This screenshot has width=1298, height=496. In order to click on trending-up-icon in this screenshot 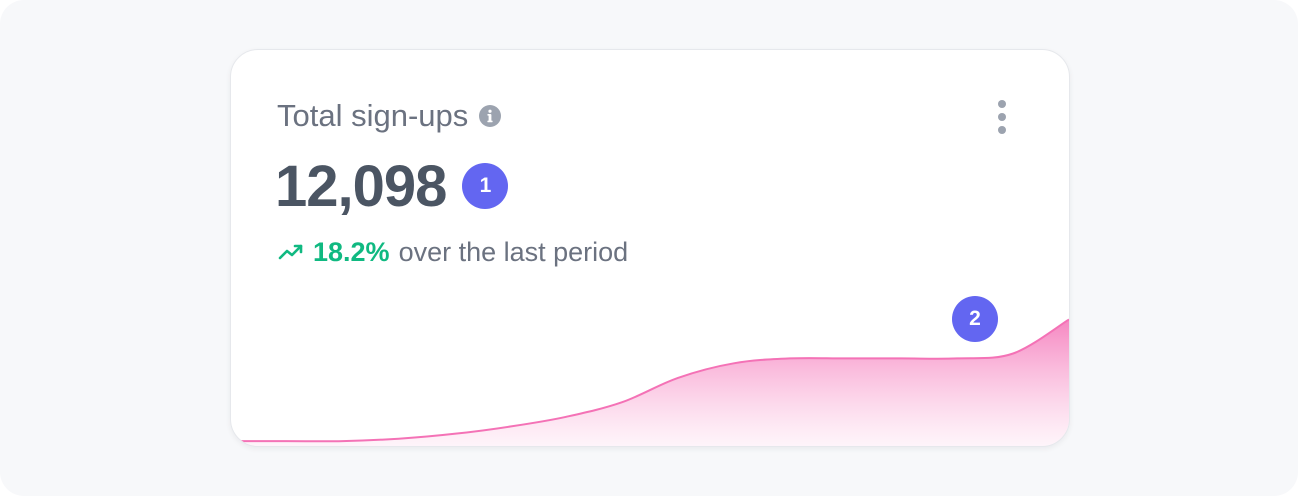, I will do `click(291, 252)`.